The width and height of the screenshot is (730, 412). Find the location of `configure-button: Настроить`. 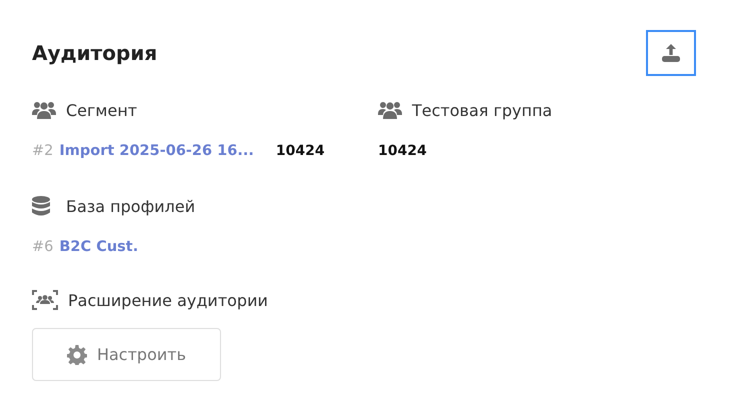

configure-button: Настроить is located at coordinates (126, 354).